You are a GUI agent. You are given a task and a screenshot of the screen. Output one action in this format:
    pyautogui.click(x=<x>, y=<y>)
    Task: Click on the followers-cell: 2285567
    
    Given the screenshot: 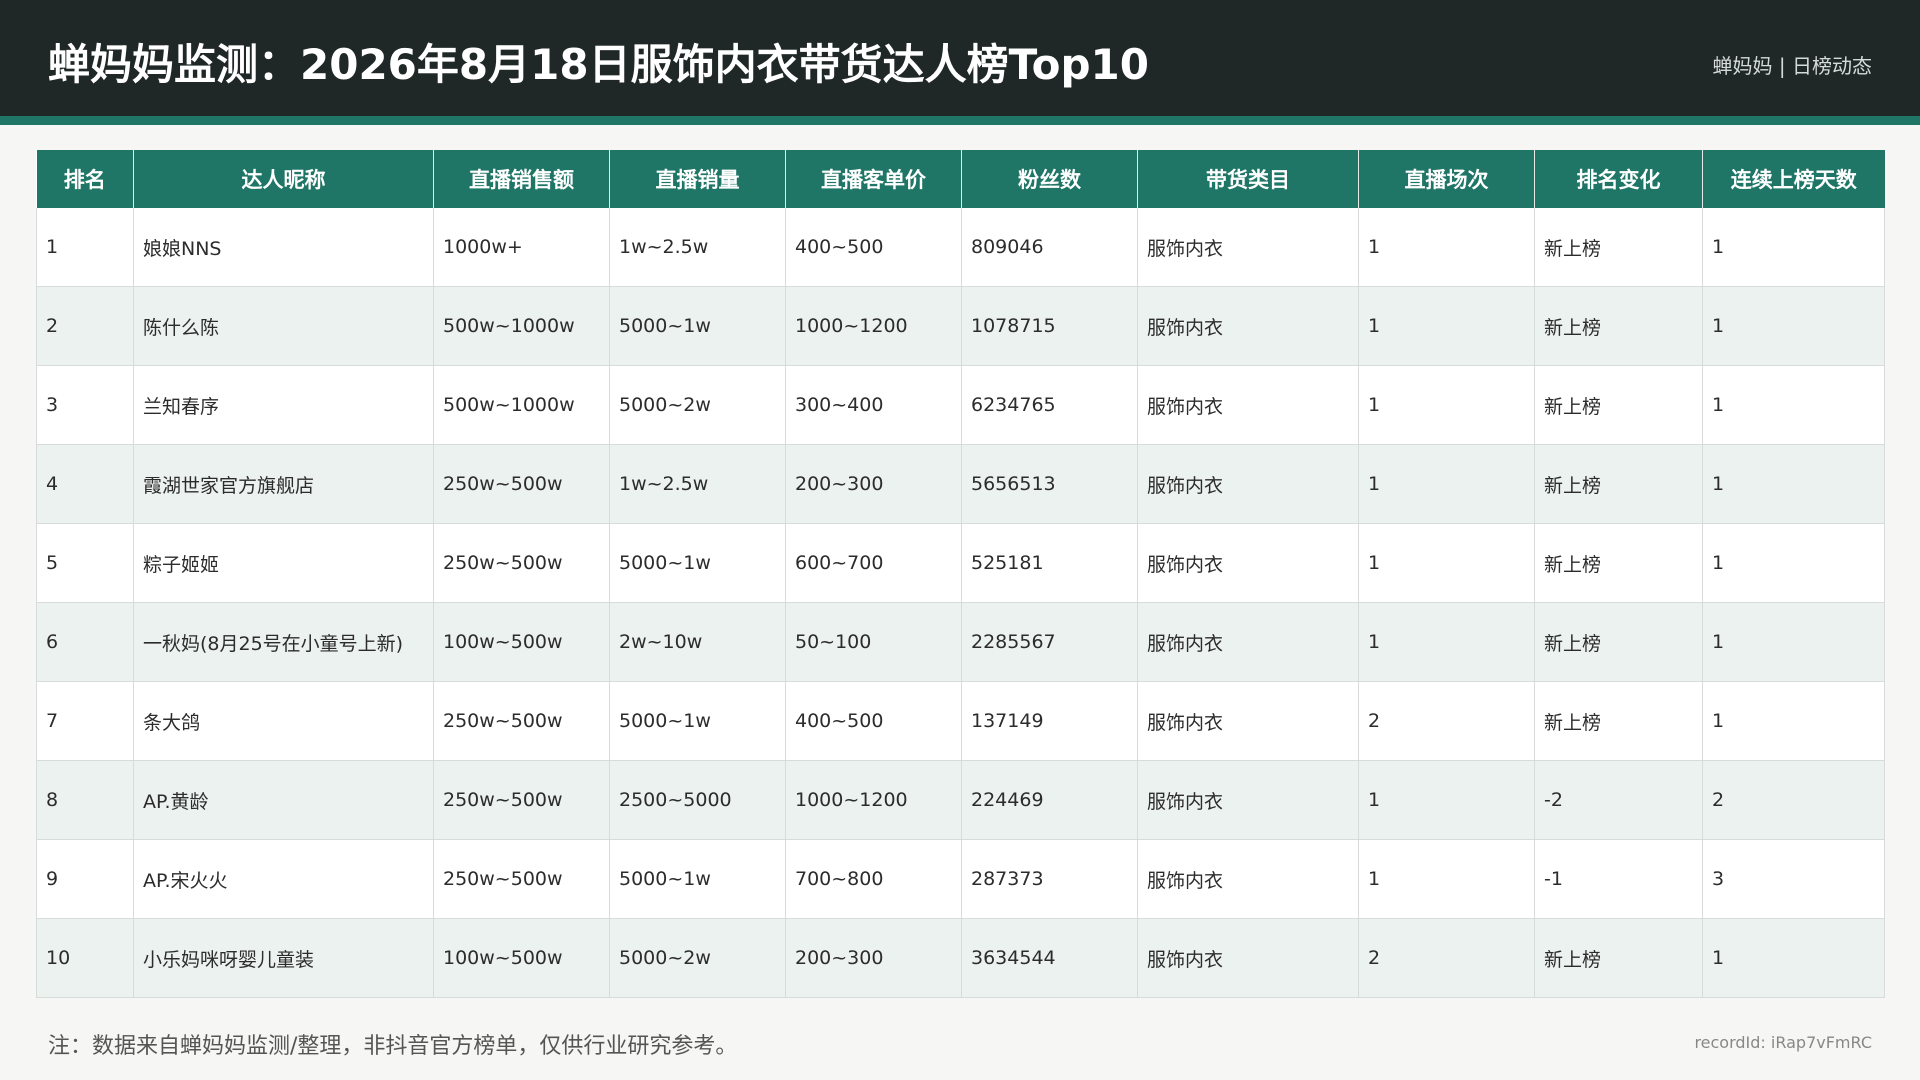 What is the action you would take?
    pyautogui.click(x=1049, y=642)
    